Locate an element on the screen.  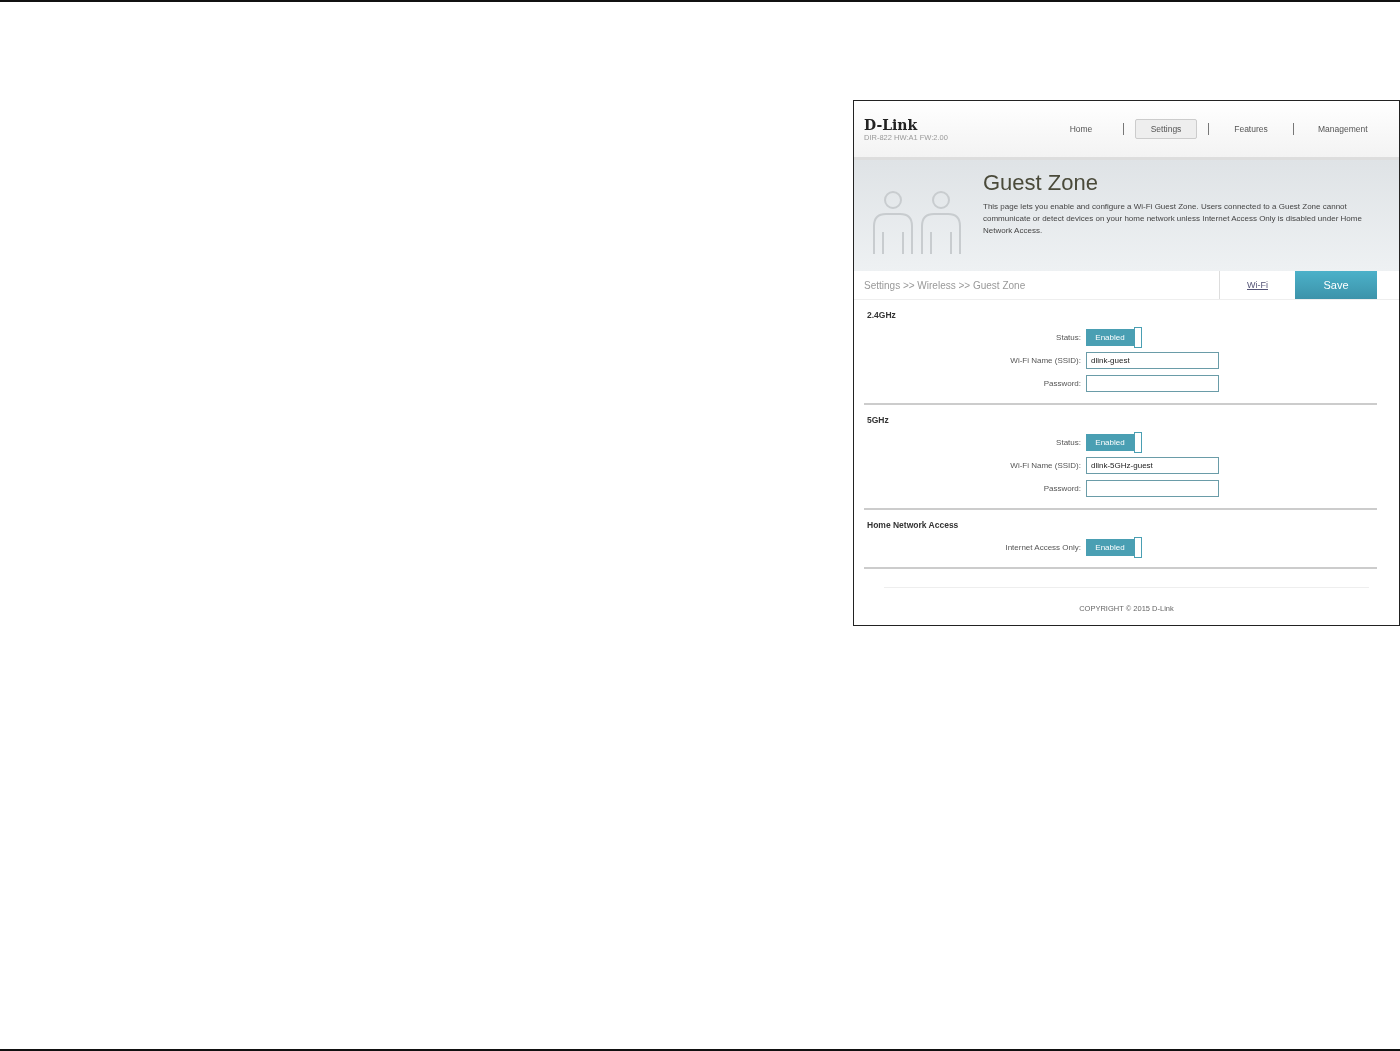
nav-tab: Features is located at coordinates (1251, 129).